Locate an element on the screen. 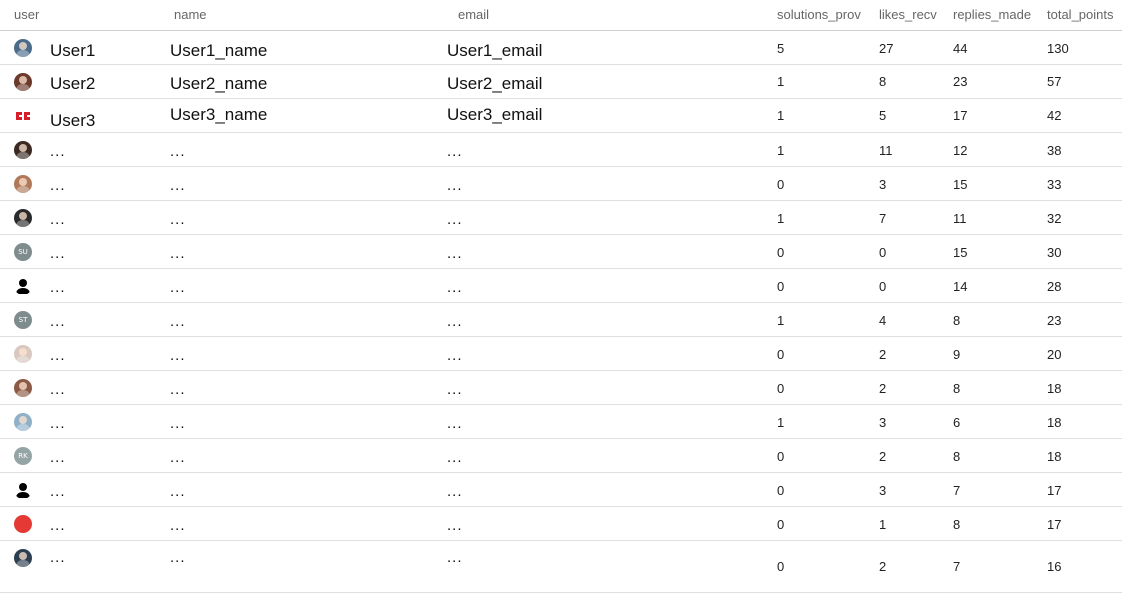 The width and height of the screenshot is (1122, 593). table-row: ......... 0 0 14 28 is located at coordinates (561, 286).